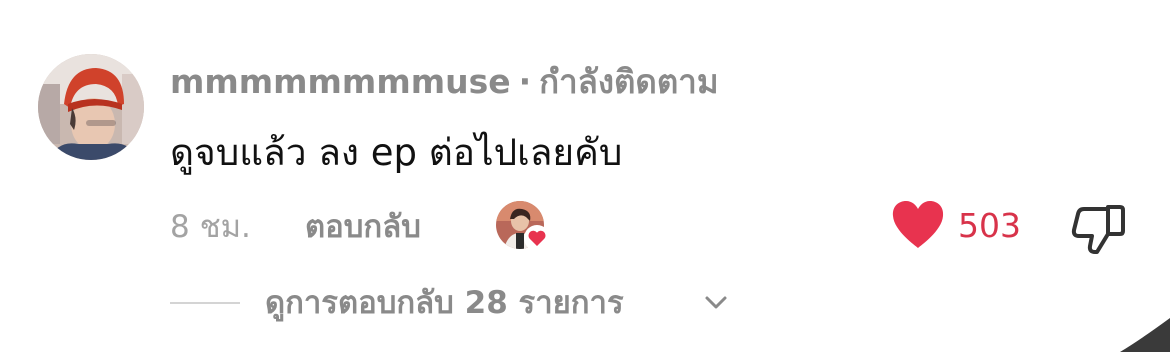  Describe the element at coordinates (363, 227) in the screenshot. I see `reply-button: ตอบกลับ` at that location.